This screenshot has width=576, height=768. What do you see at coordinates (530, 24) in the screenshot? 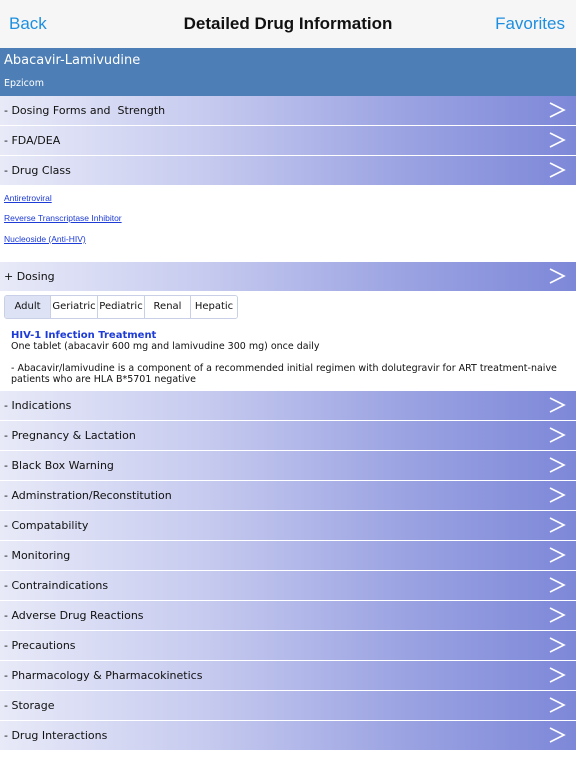
I see `favorites-button: Favorites` at bounding box center [530, 24].